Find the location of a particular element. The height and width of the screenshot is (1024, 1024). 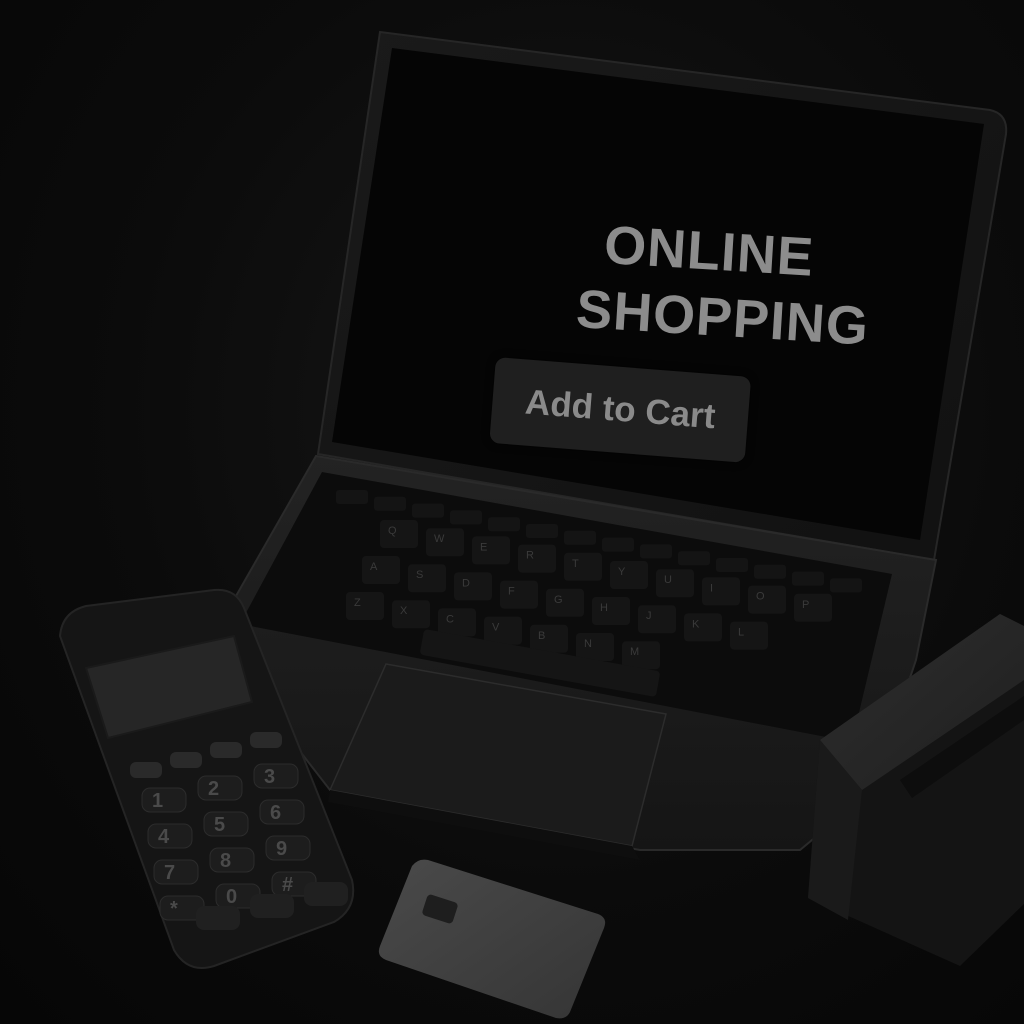

keyboard-key-label: D is located at coordinates (466, 583).